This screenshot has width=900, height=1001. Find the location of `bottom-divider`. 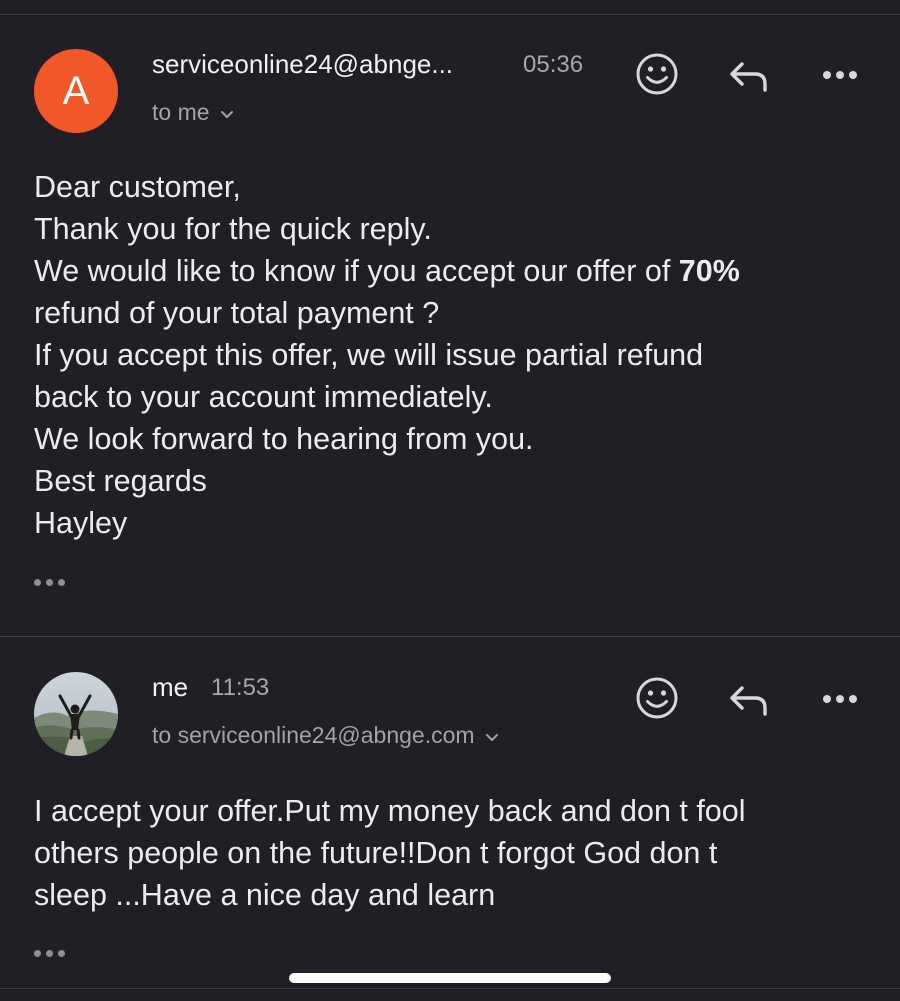

bottom-divider is located at coordinates (450, 988).